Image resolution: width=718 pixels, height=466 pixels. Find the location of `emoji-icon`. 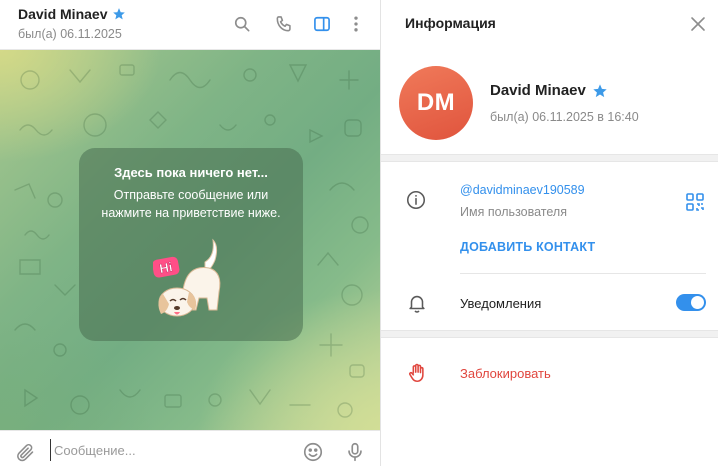

emoji-icon is located at coordinates (313, 452).